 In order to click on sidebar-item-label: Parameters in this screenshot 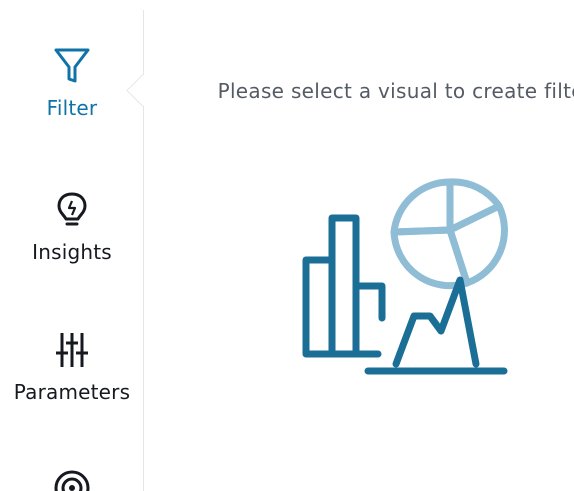, I will do `click(72, 392)`.